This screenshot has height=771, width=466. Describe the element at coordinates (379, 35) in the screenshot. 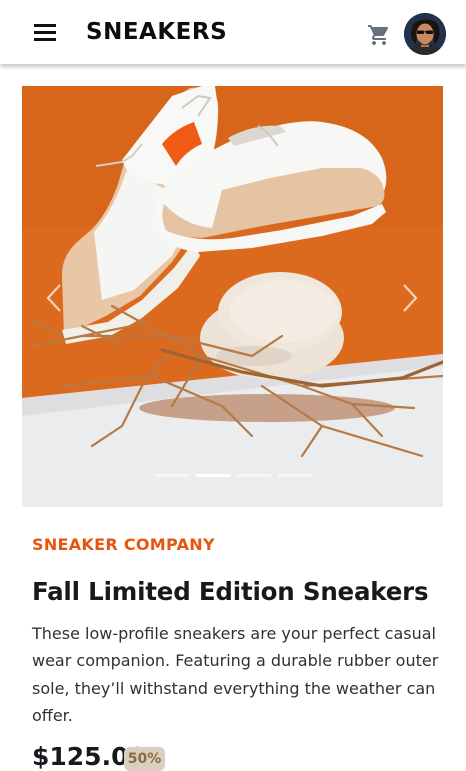

I see `cart-icon` at that location.